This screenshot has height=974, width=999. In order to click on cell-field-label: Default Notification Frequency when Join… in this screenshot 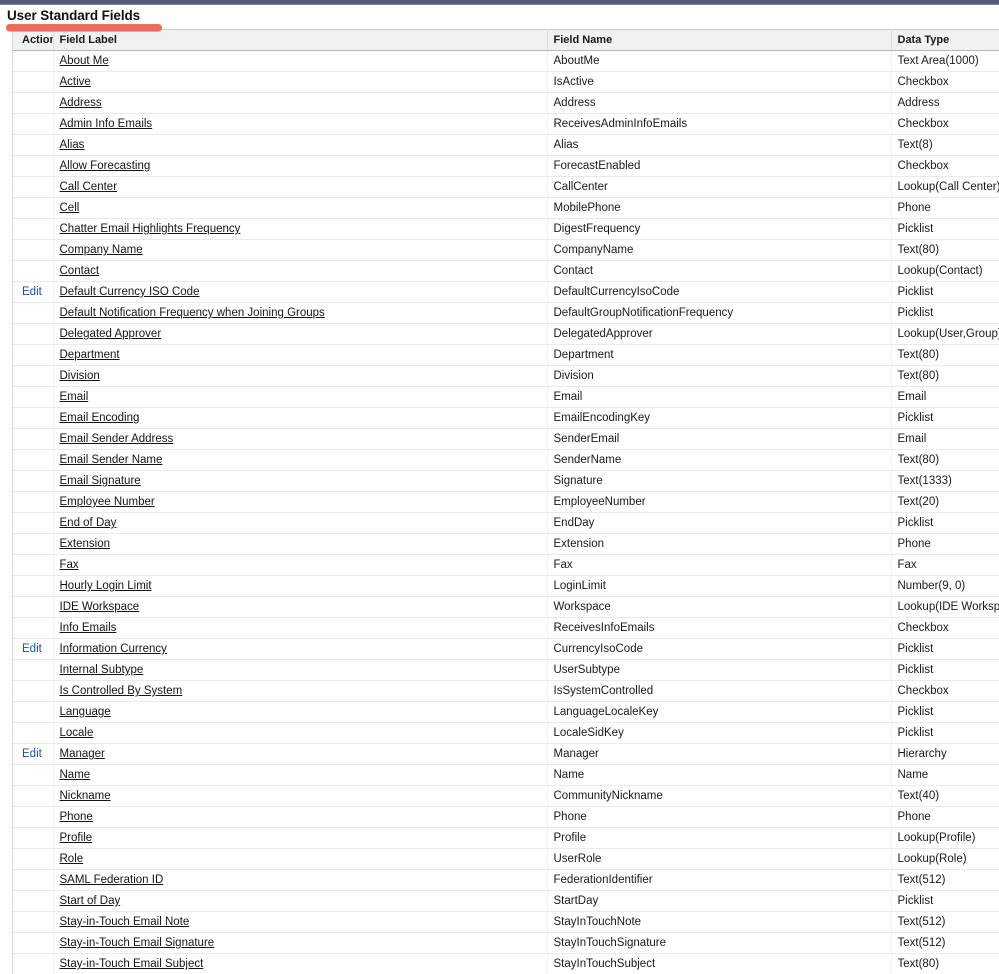, I will do `click(300, 313)`.